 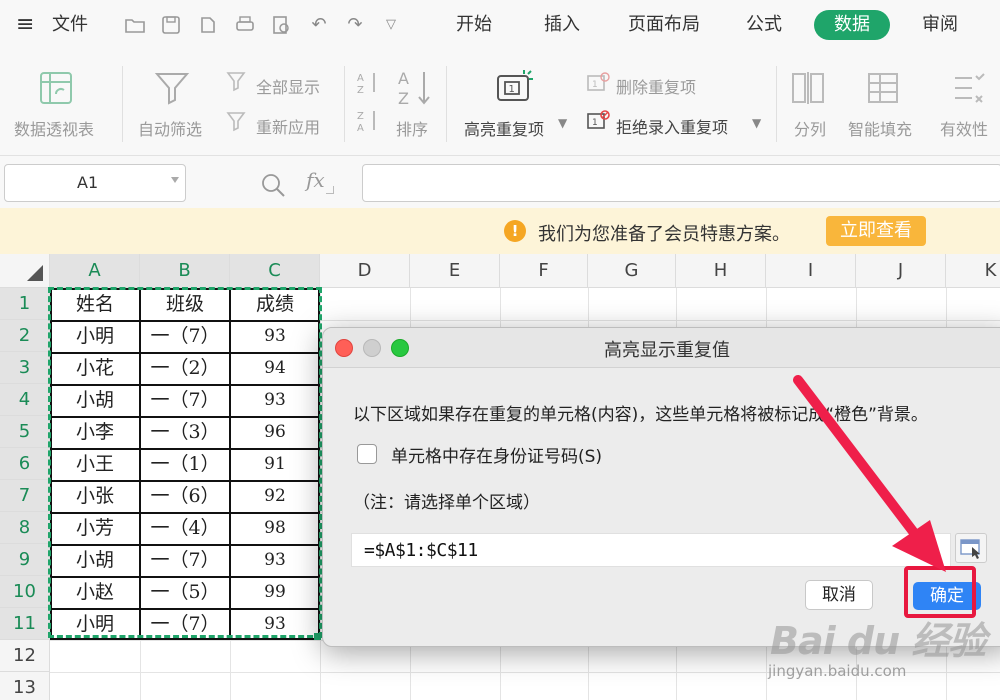 I want to click on highlight-duplicates-icon: 1, so click(x=514, y=90).